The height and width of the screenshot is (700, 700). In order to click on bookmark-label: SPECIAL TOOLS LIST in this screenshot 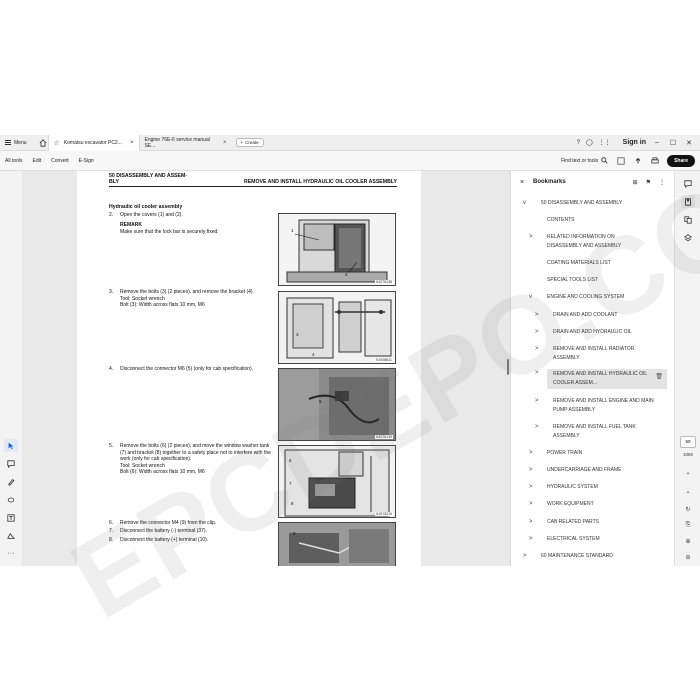, I will do `click(573, 280)`.